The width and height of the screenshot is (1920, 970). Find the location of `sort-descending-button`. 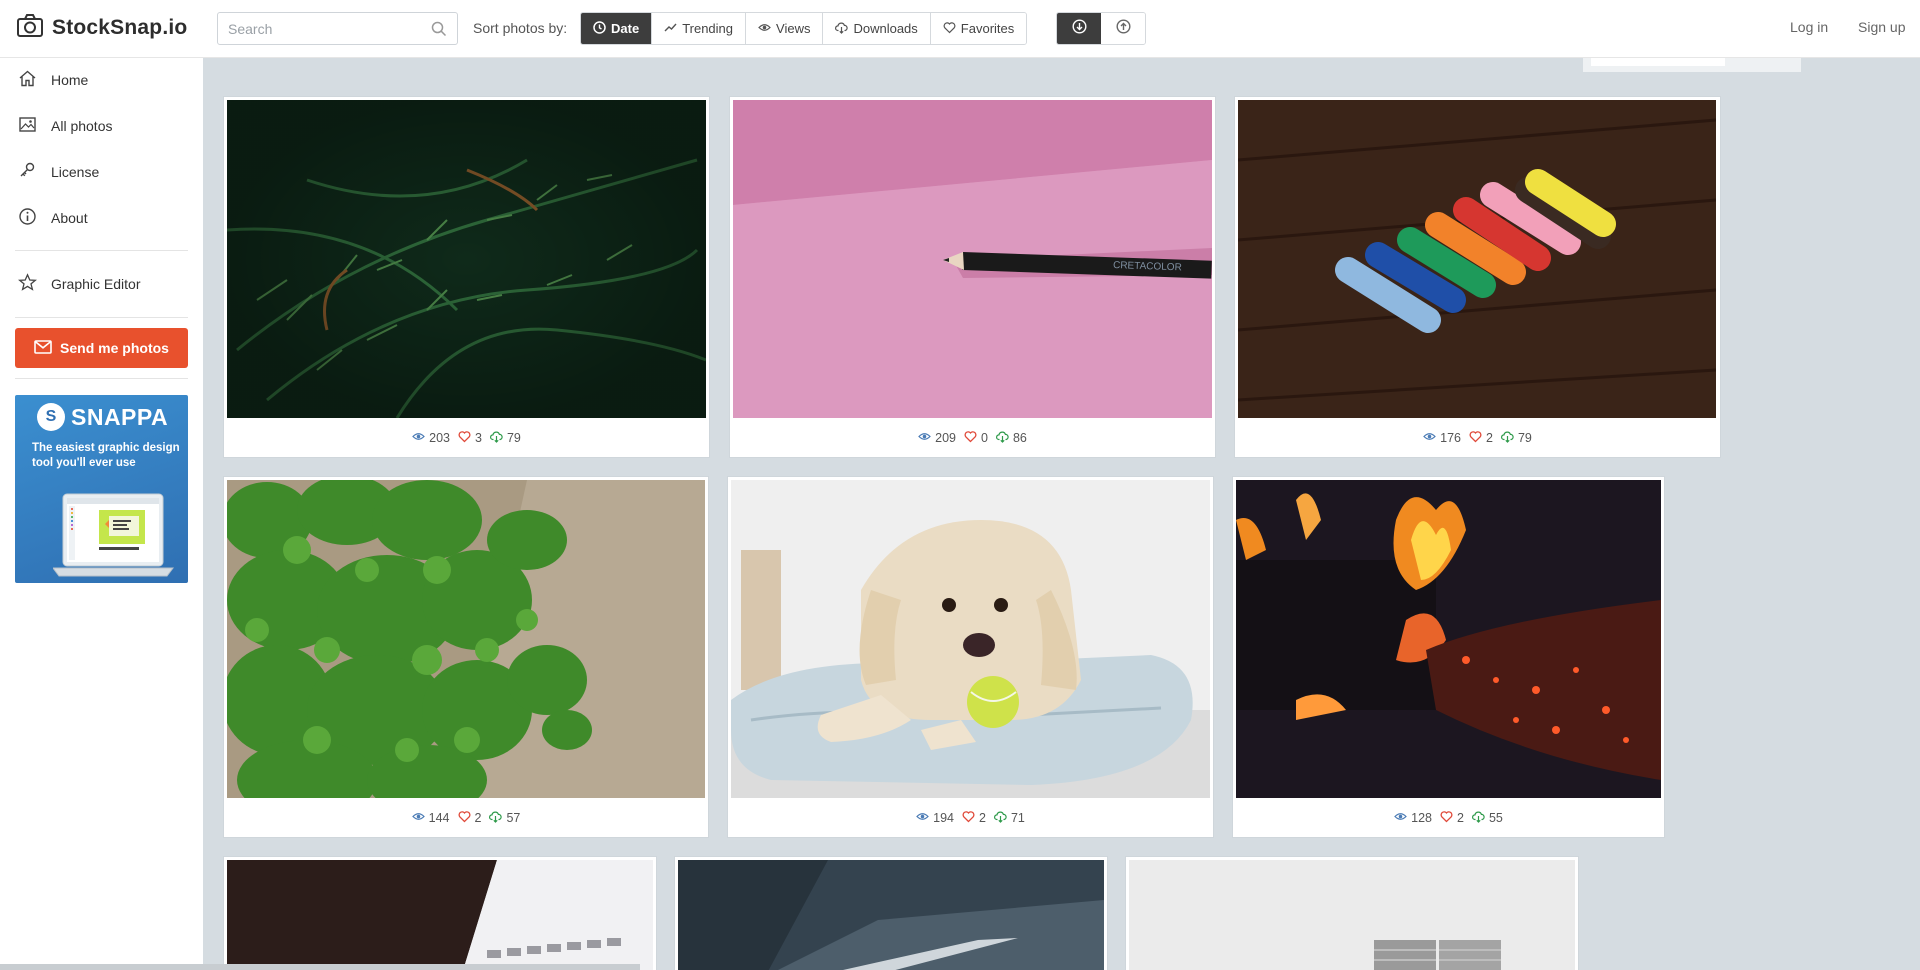

sort-descending-button is located at coordinates (1079, 28).